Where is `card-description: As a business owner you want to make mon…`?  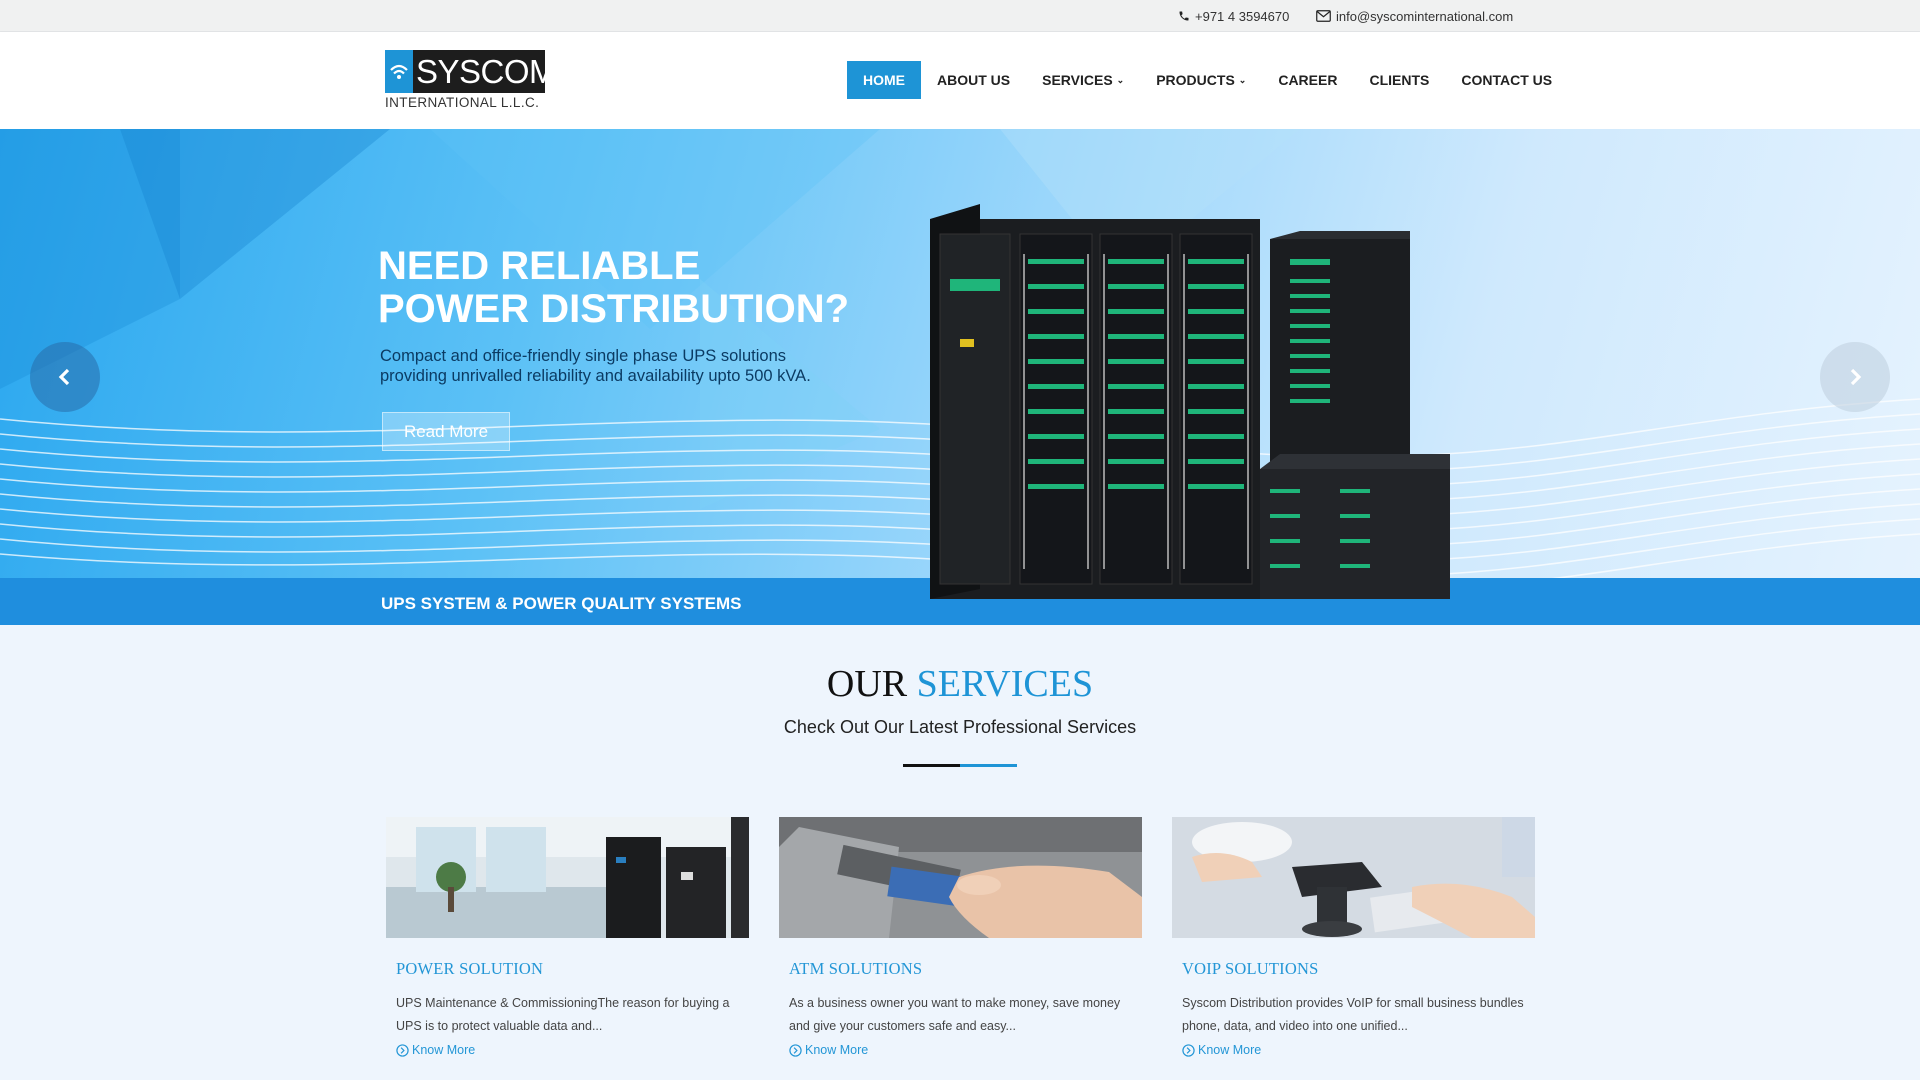 card-description: As a business owner you want to make mon… is located at coordinates (955, 1014).